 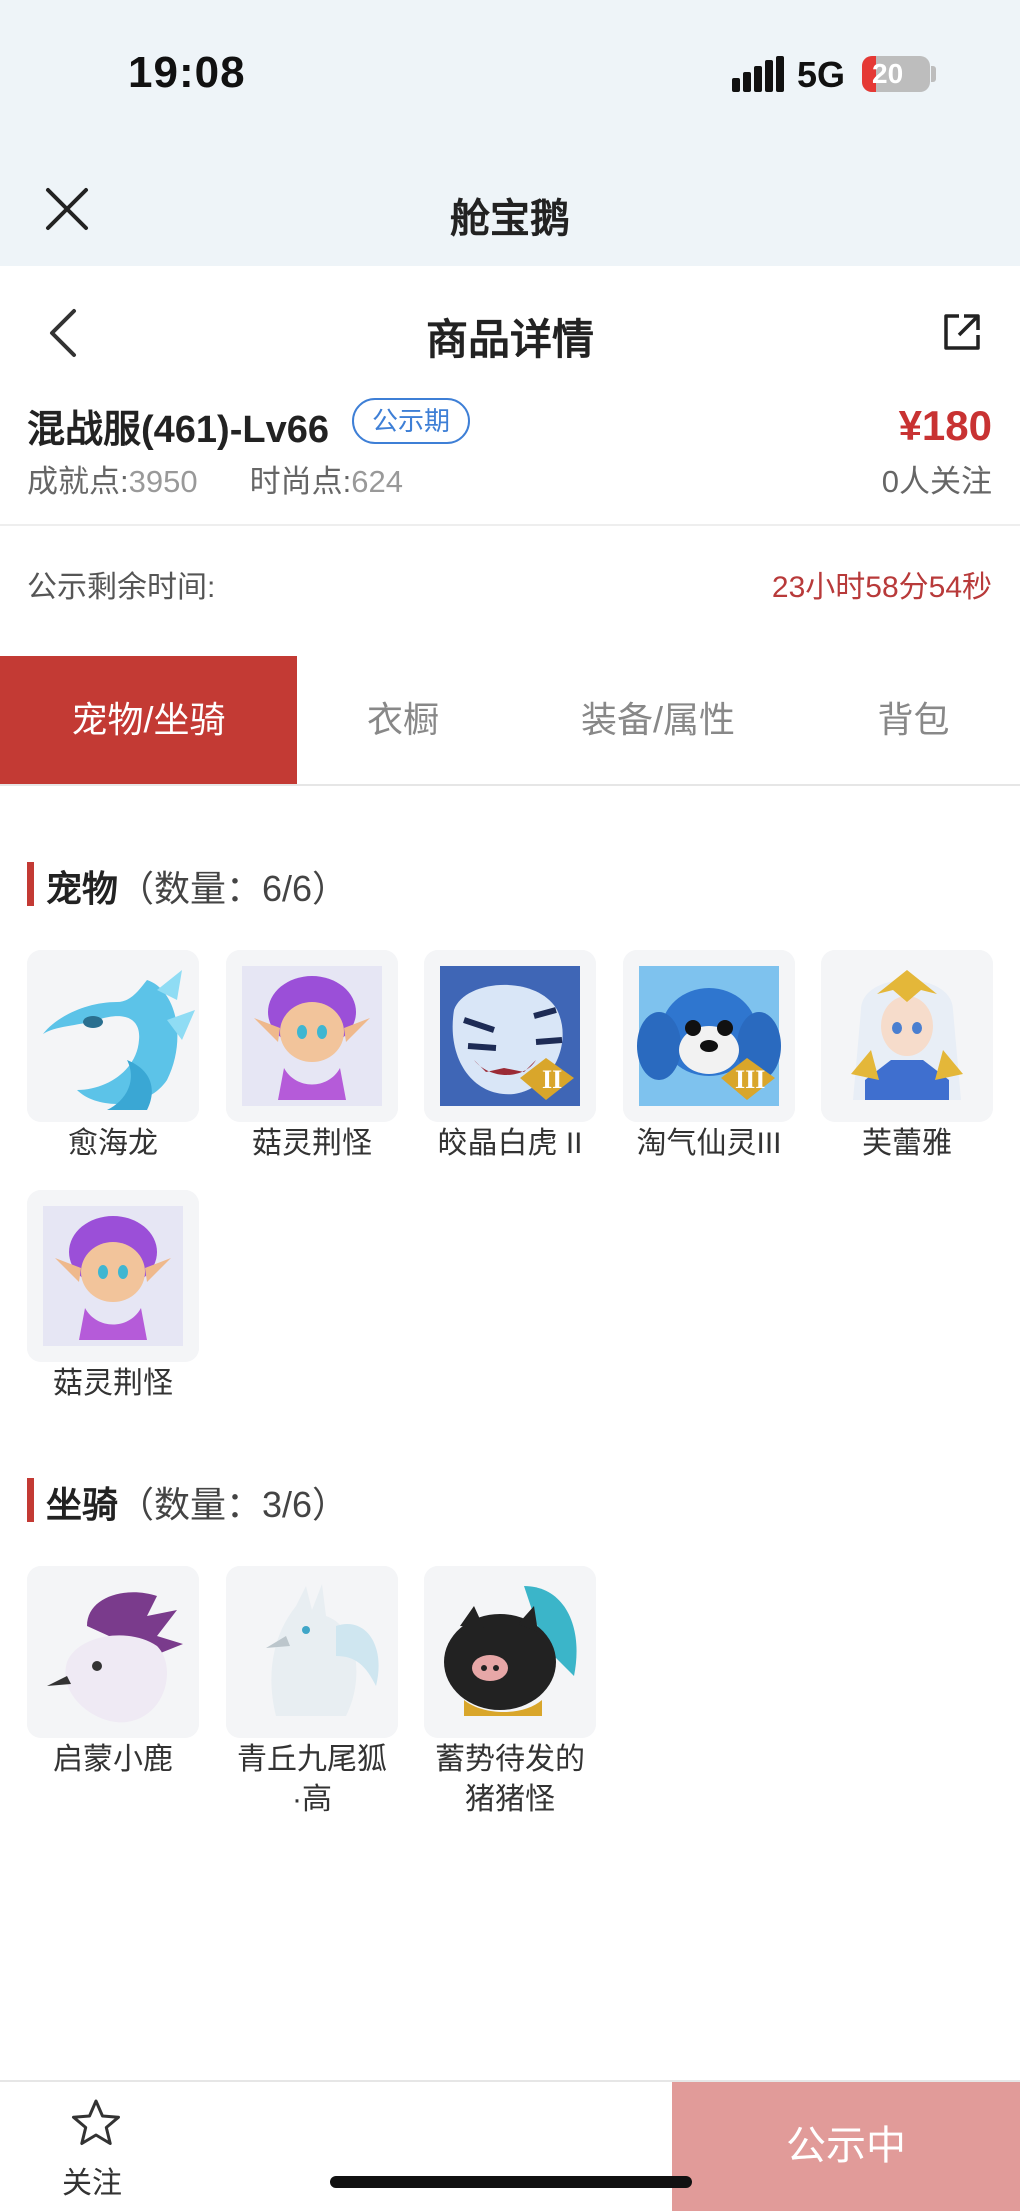 What do you see at coordinates (709, 1143) in the screenshot?
I see `pet-name: 淘气仙灵III` at bounding box center [709, 1143].